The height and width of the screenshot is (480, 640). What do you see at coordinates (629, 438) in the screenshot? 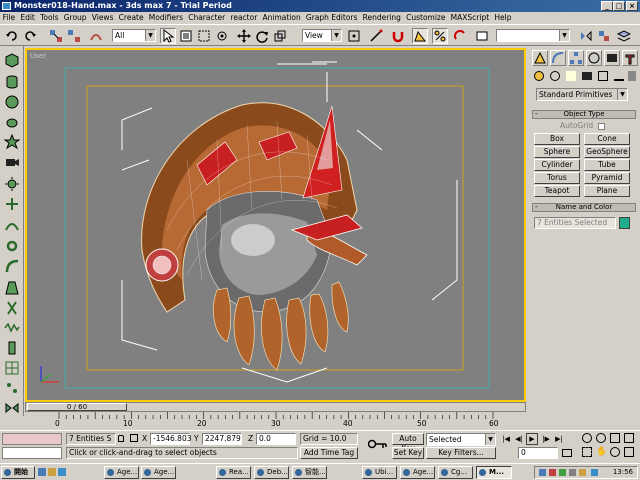
I see `zoom-extents-all-icon` at bounding box center [629, 438].